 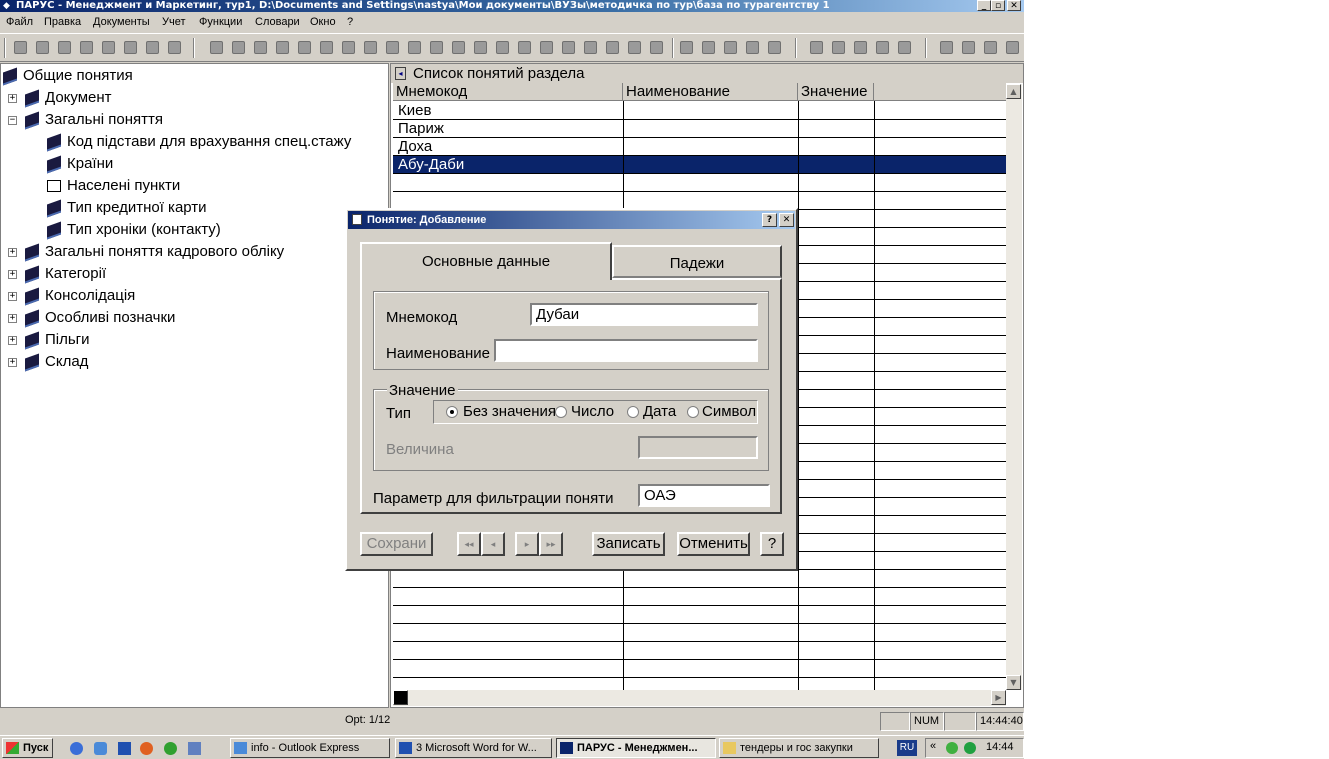 What do you see at coordinates (400, 73) in the screenshot?
I see `back-arrow-icon: ◂` at bounding box center [400, 73].